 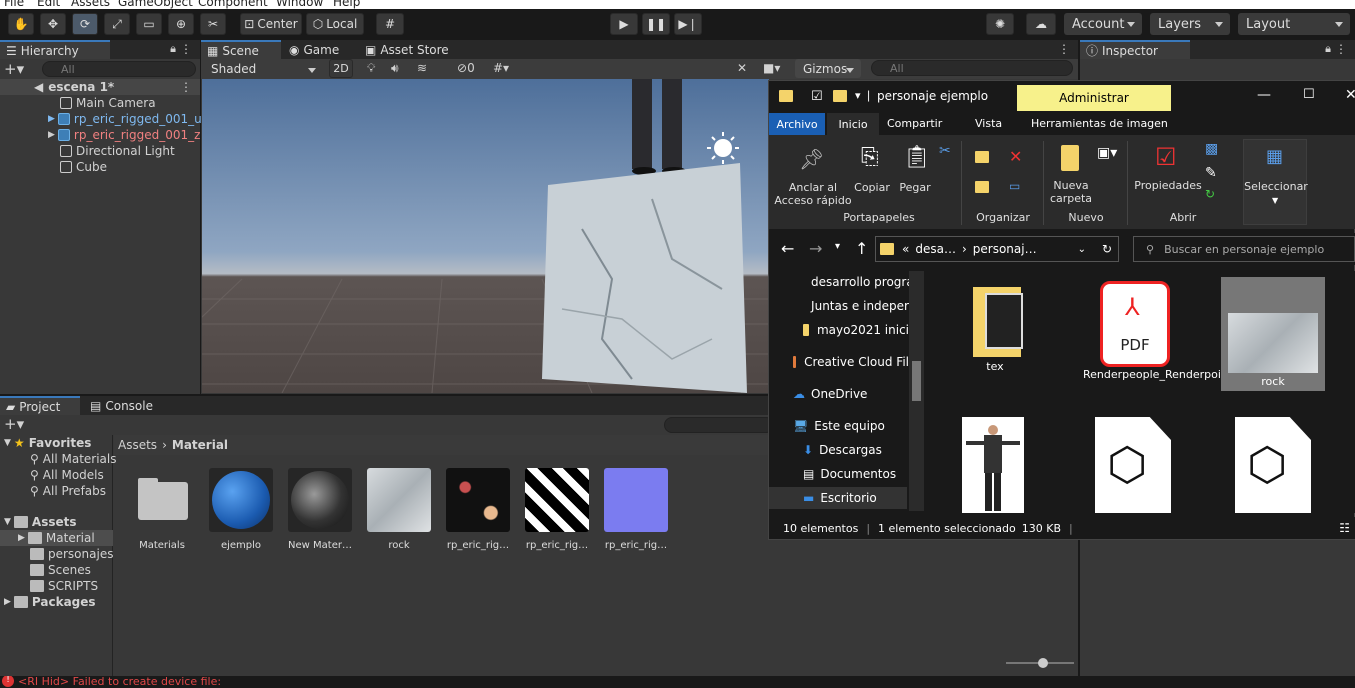 I want to click on character-thumbnail, so click(x=993, y=465).